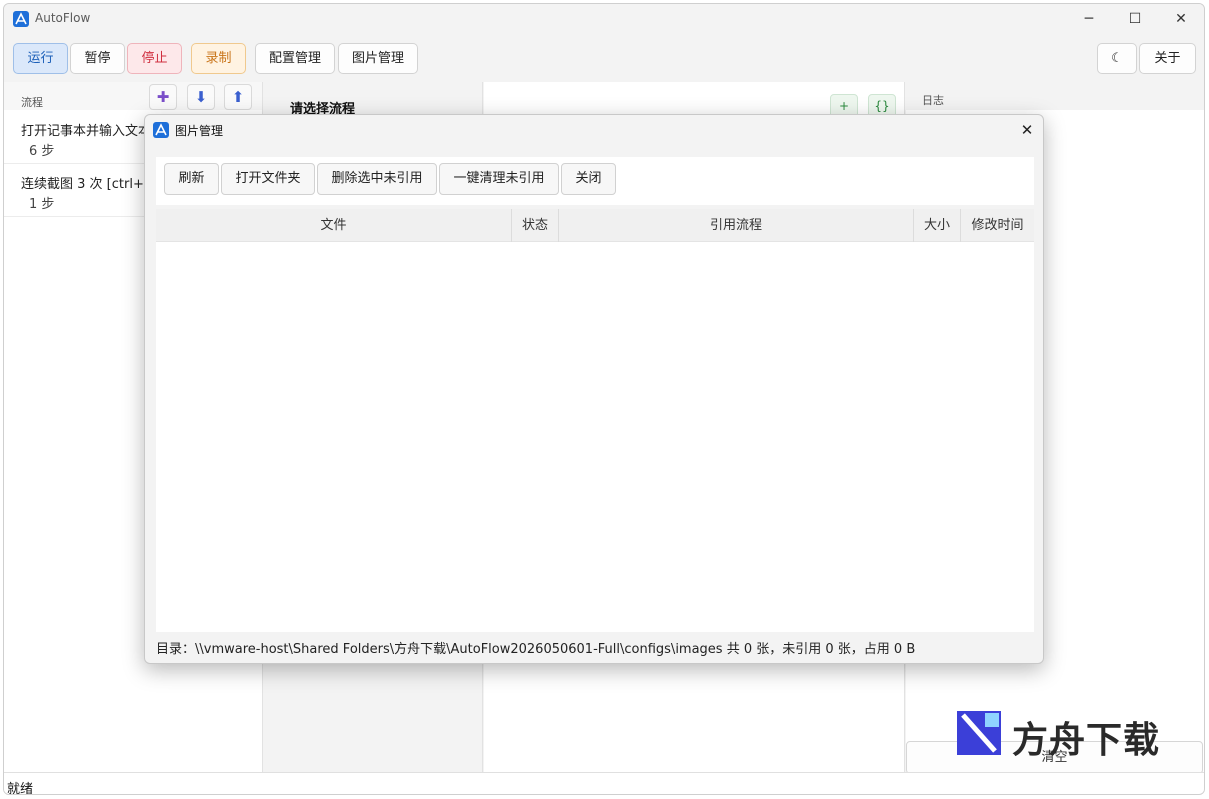 The height and width of the screenshot is (799, 1209). Describe the element at coordinates (1181, 19) in the screenshot. I see `close-icon: ✕` at that location.